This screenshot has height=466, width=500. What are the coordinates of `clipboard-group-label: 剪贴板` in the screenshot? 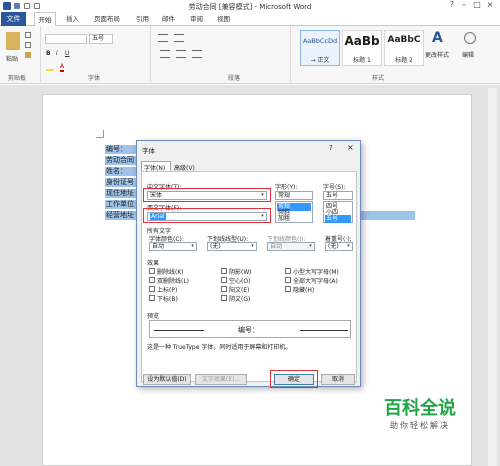 It's located at (17, 78).